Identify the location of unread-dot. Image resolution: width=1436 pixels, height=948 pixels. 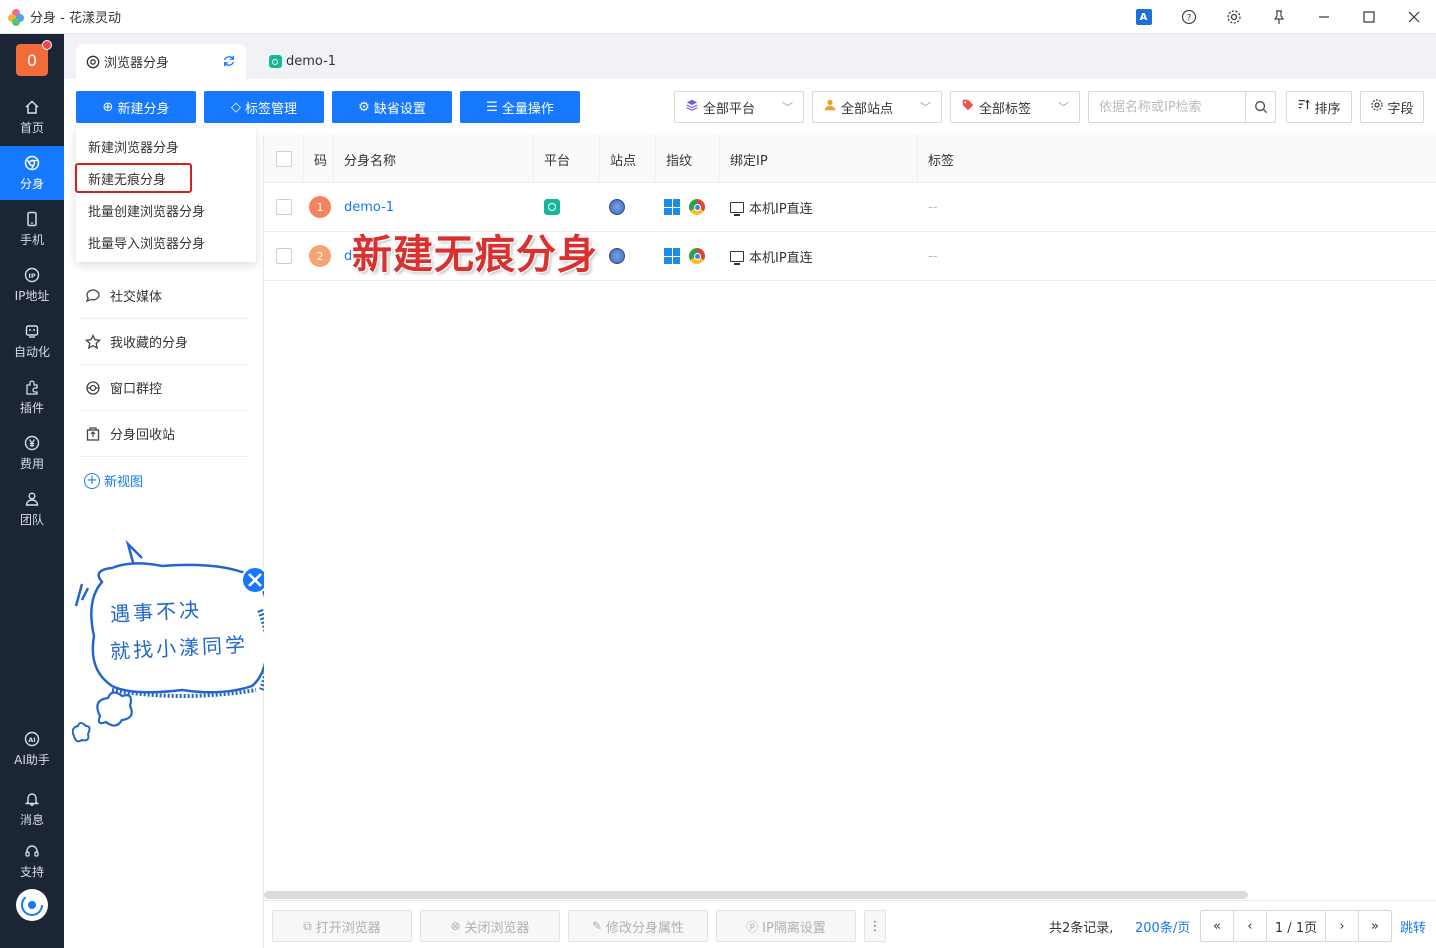
(47, 45).